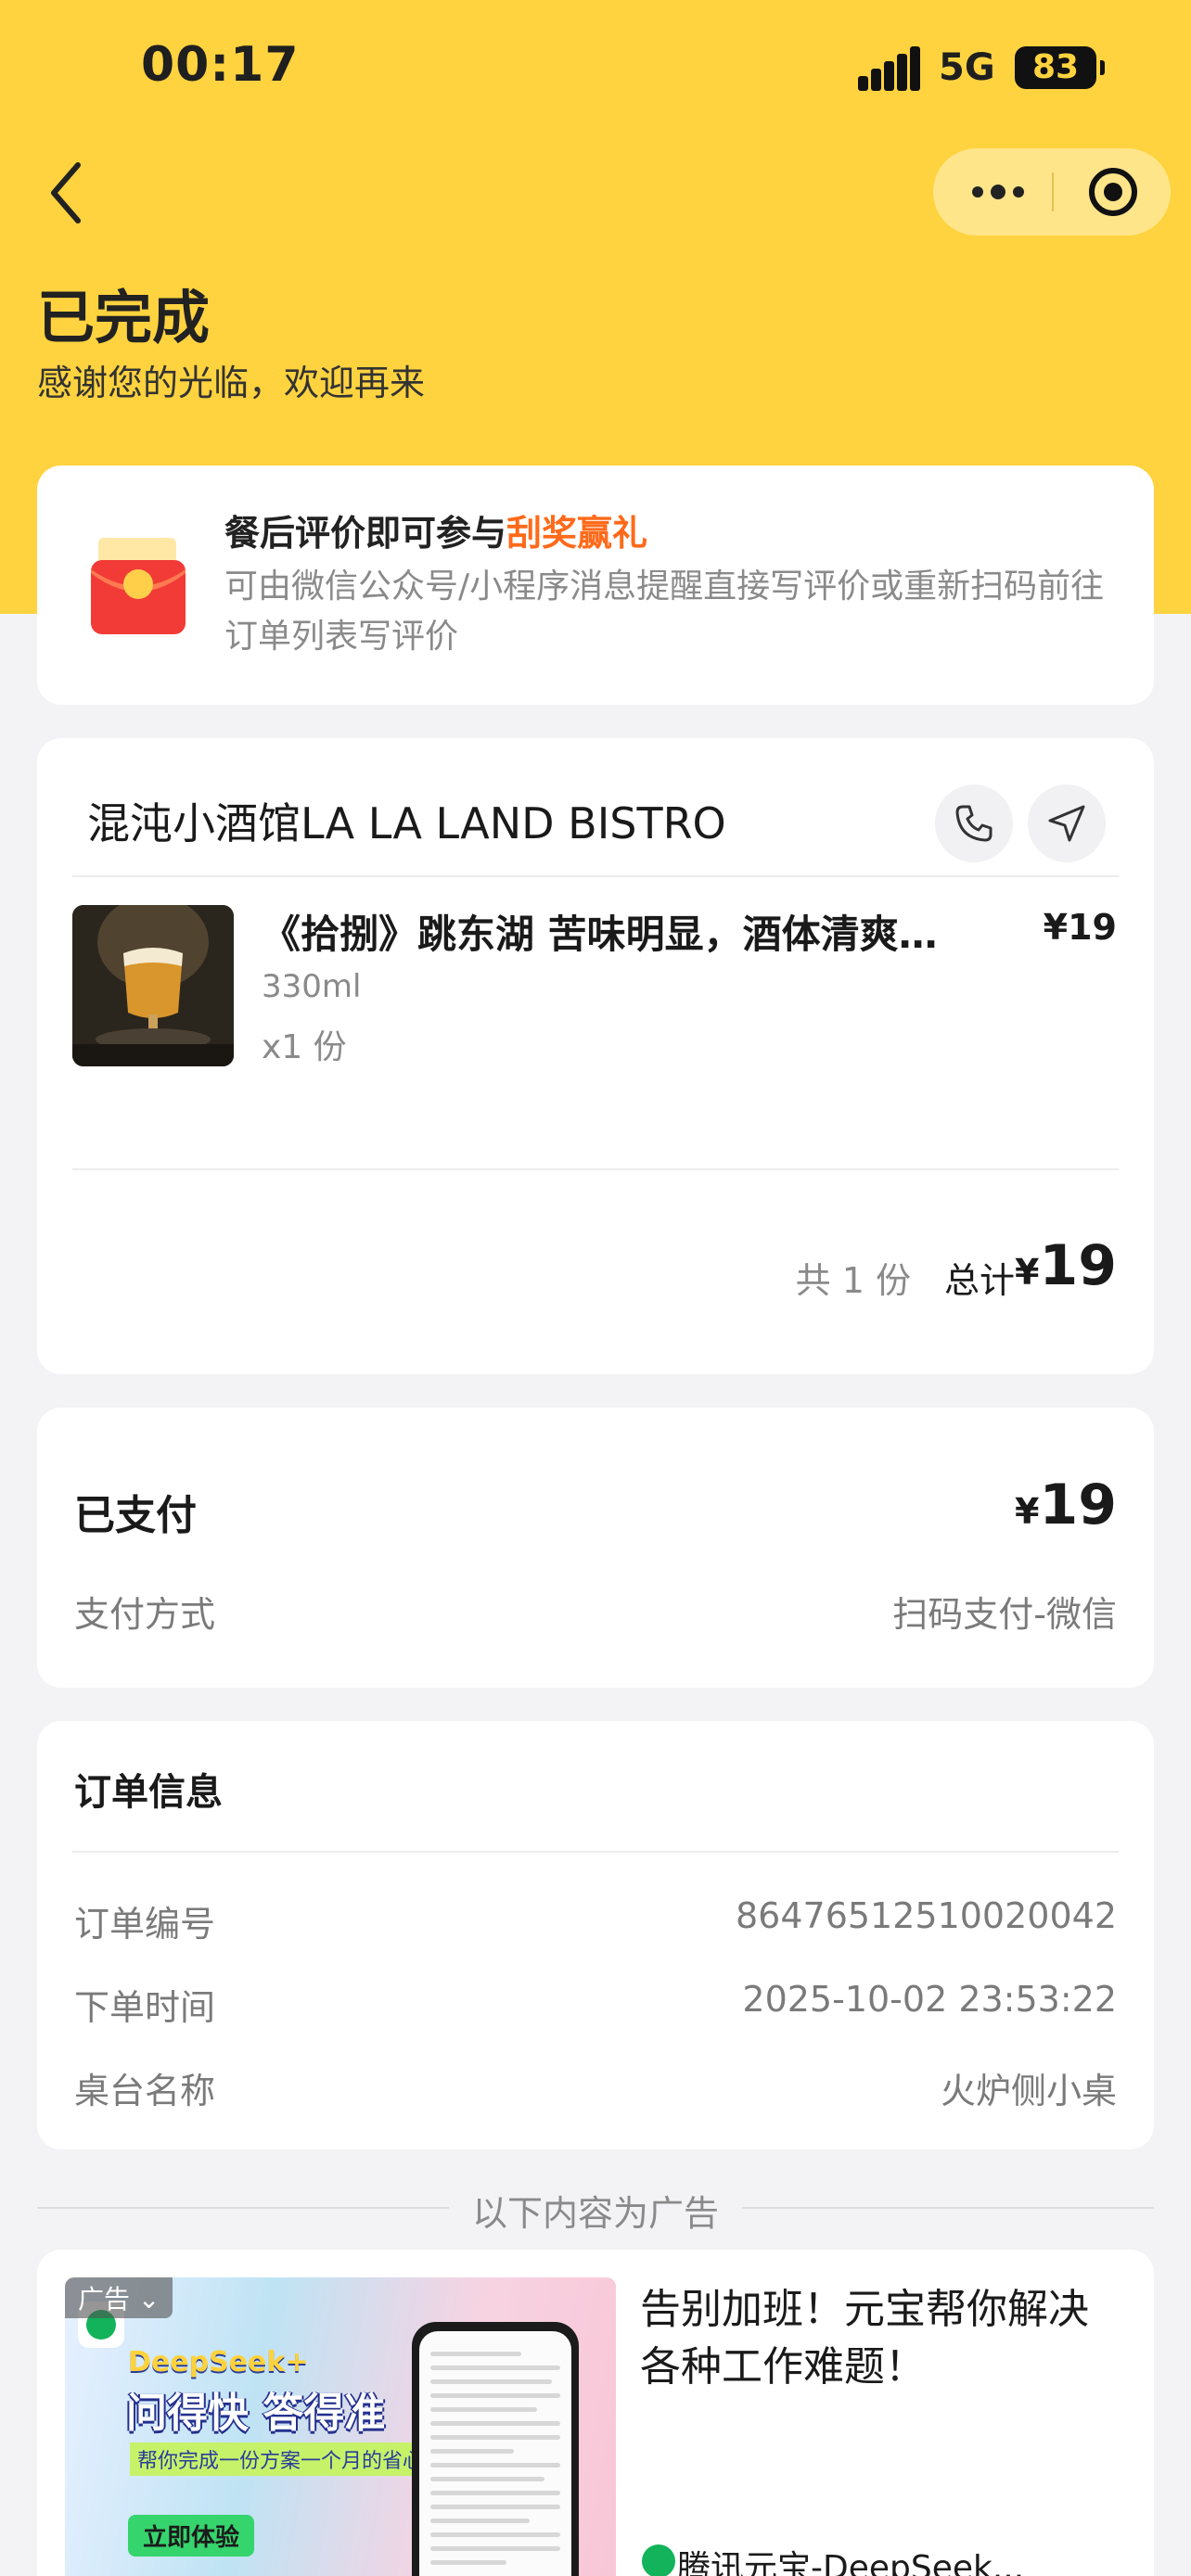  I want to click on order-time-value: 2025-10-02 23:53:22, so click(929, 1999).